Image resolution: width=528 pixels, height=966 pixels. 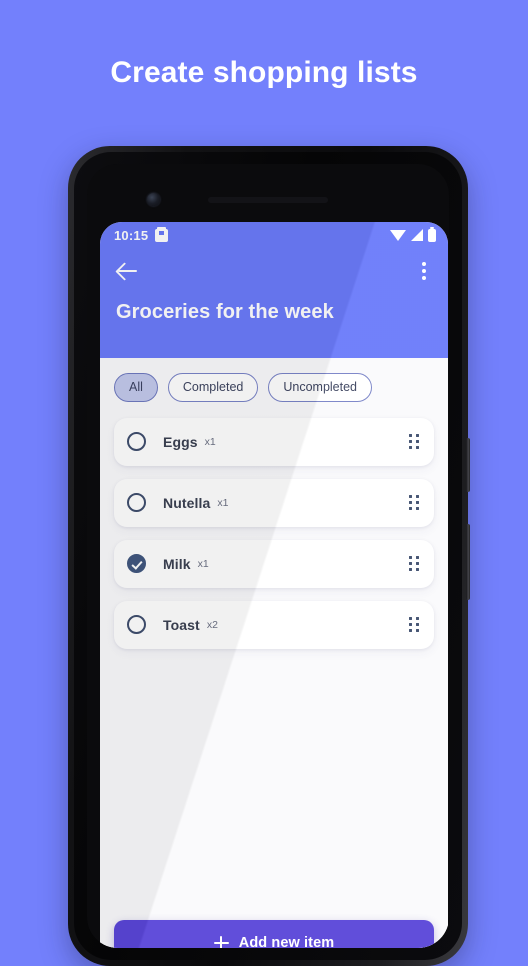 I want to click on battery-icon, so click(x=432, y=234).